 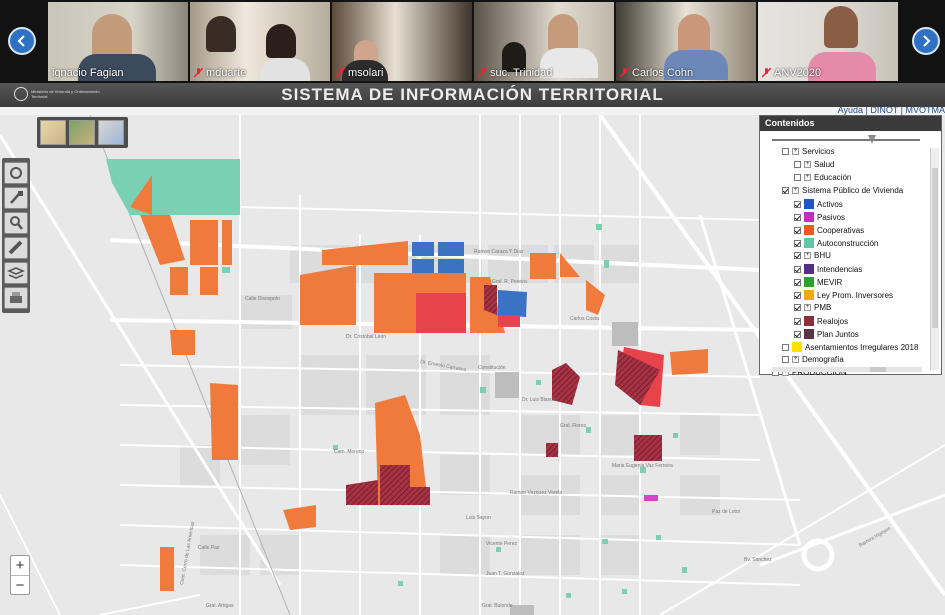 I want to click on basemap-topo-icon, so click(x=53, y=132).